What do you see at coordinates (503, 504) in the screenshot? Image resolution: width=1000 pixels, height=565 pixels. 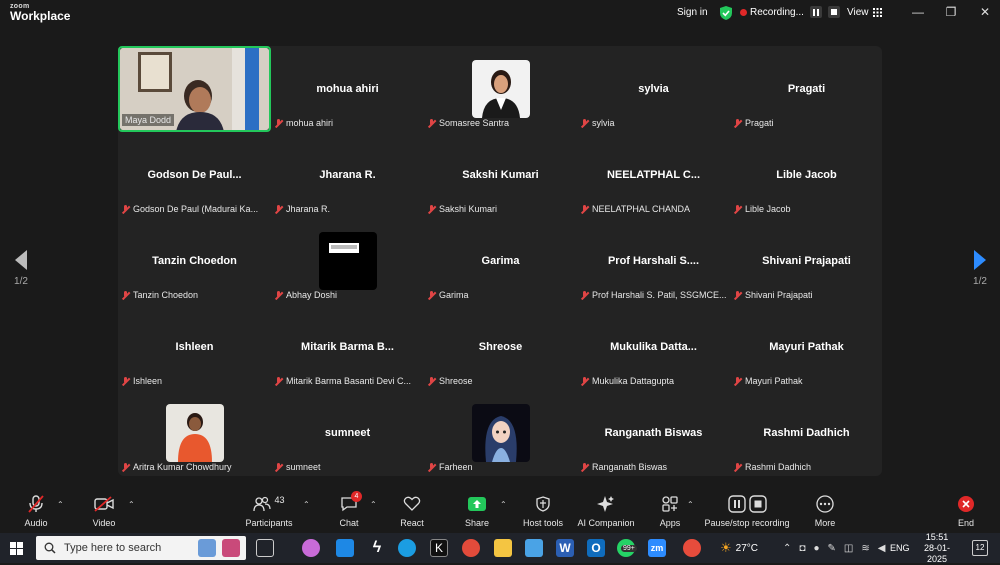 I see `share-chevron-icon: ⌃` at bounding box center [503, 504].